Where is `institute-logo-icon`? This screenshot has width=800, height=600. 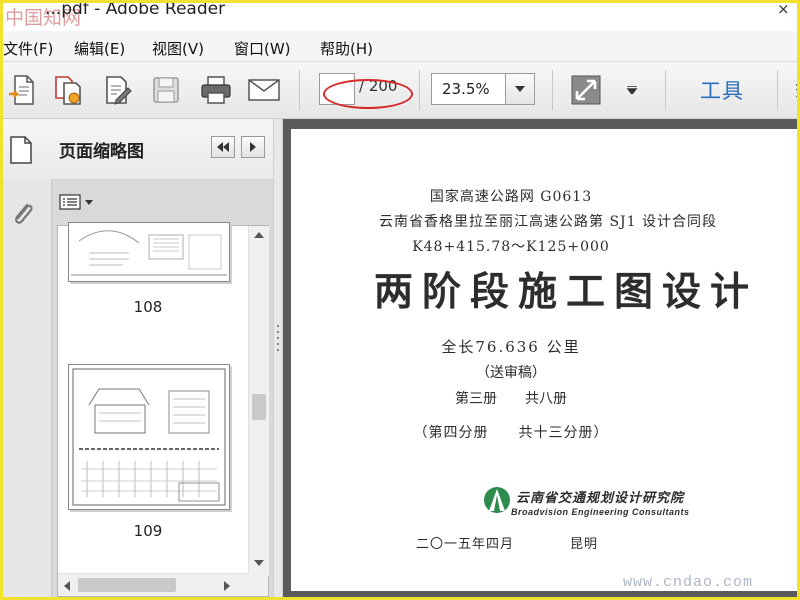 institute-logo-icon is located at coordinates (497, 500).